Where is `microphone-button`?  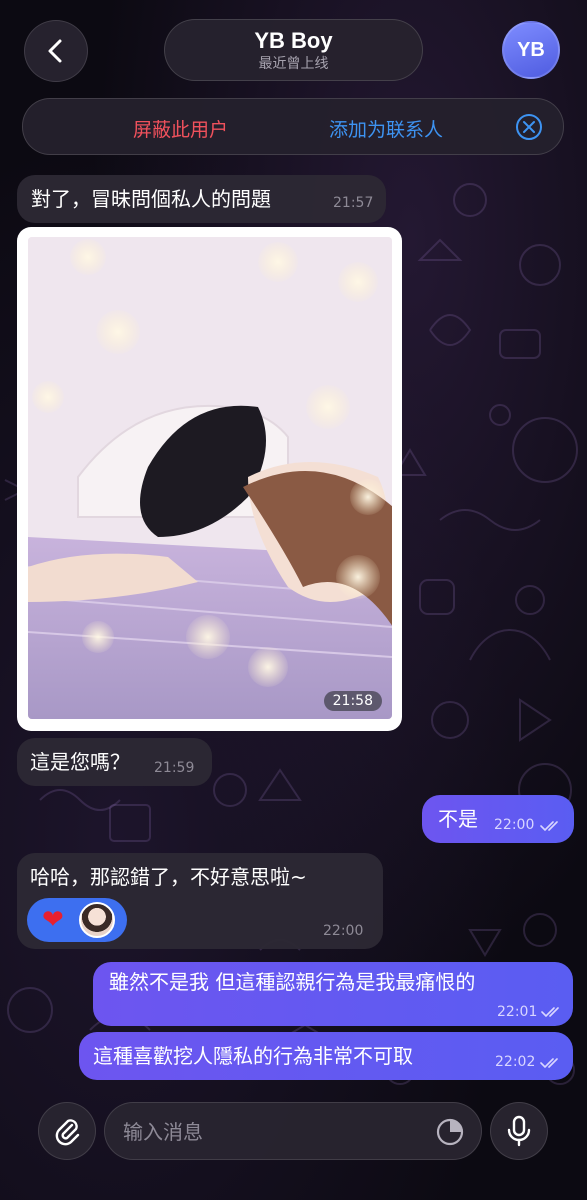 microphone-button is located at coordinates (519, 1131).